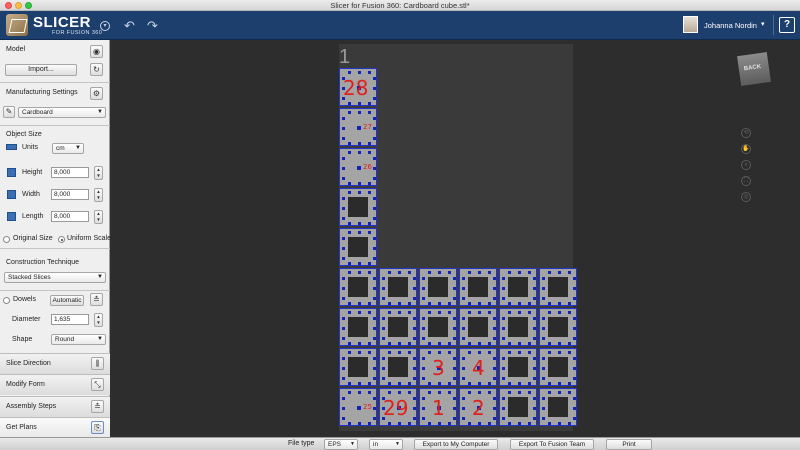 Image resolution: width=800 pixels, height=450 pixels. Describe the element at coordinates (70, 194) in the screenshot. I see `width-field: 8,000` at that location.